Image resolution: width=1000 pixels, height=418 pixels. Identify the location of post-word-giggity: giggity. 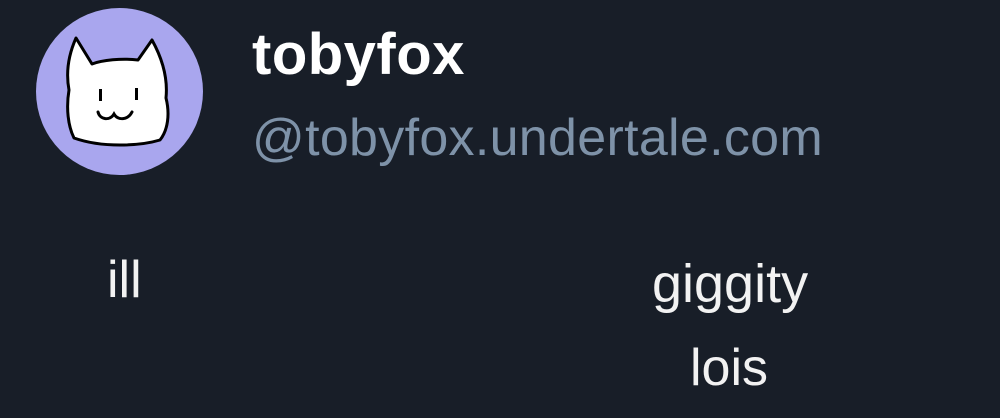
(730, 284).